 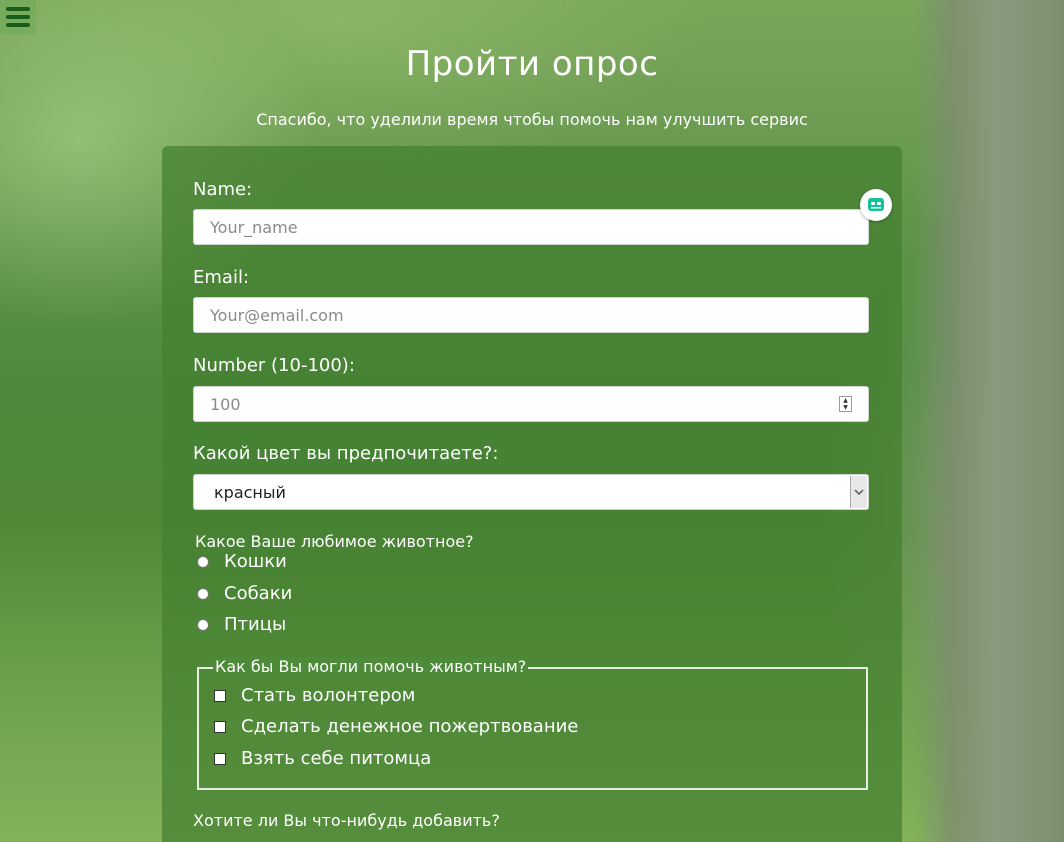 I want to click on help-option-label: Взять себе питомца, so click(x=336, y=758).